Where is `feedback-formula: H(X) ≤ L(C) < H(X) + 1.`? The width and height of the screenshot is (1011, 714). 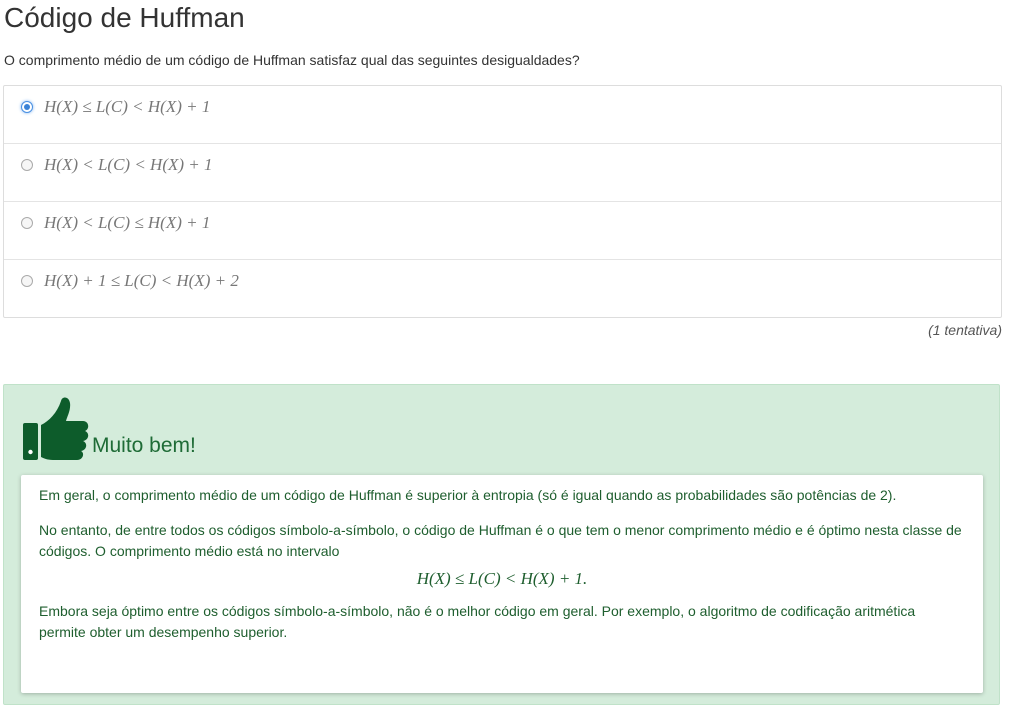 feedback-formula: H(X) ≤ L(C) < H(X) + 1. is located at coordinates (502, 578).